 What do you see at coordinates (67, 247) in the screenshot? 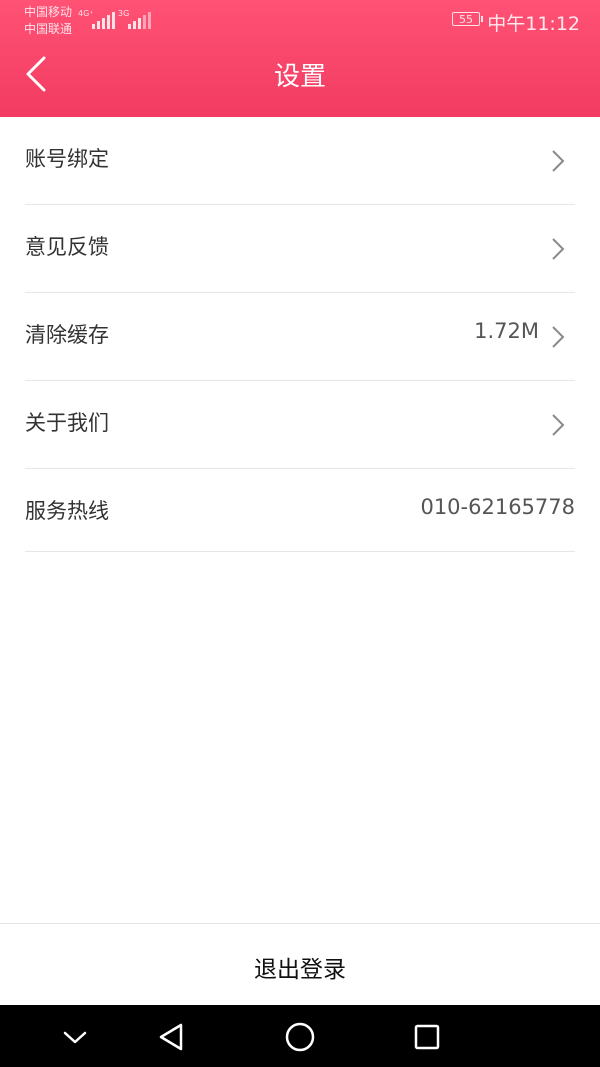
I see `settings-item-label: 意见反馈` at bounding box center [67, 247].